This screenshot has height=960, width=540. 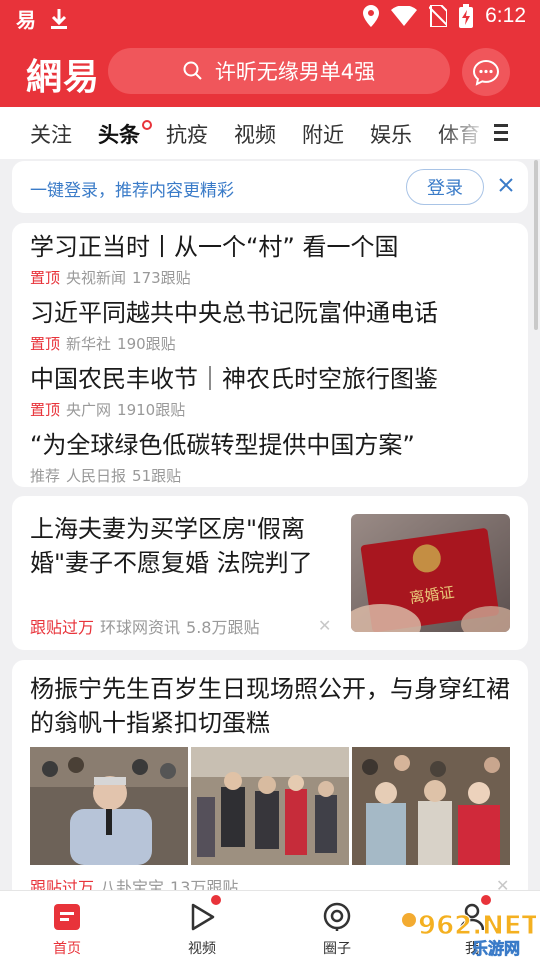 I want to click on me-new-badge, so click(x=486, y=900).